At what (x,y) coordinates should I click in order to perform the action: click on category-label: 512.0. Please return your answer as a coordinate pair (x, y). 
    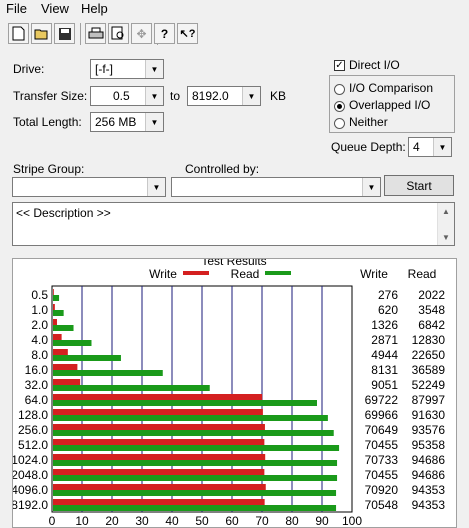
    Looking at the image, I should click on (33, 445).